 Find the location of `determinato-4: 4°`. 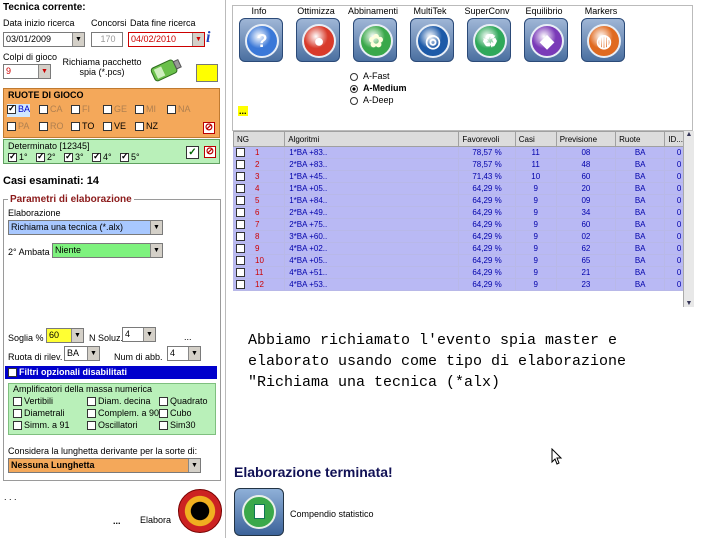

determinato-4: 4° is located at coordinates (102, 157).